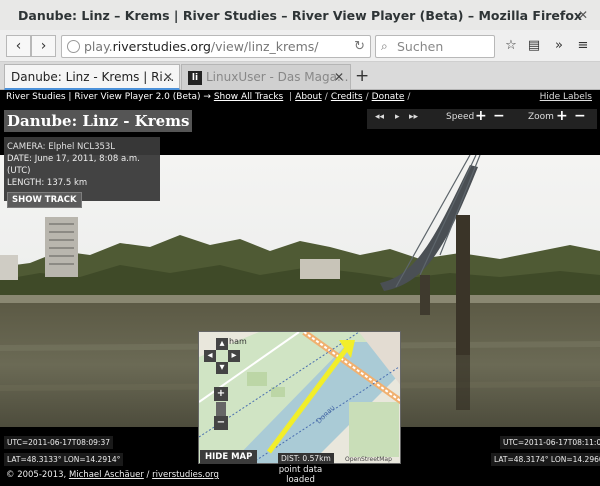 This screenshot has width=600, height=486. Describe the element at coordinates (64, 459) in the screenshot. I see `left-coords-readout: LAT=48.3133° LON=14.2914°` at that location.